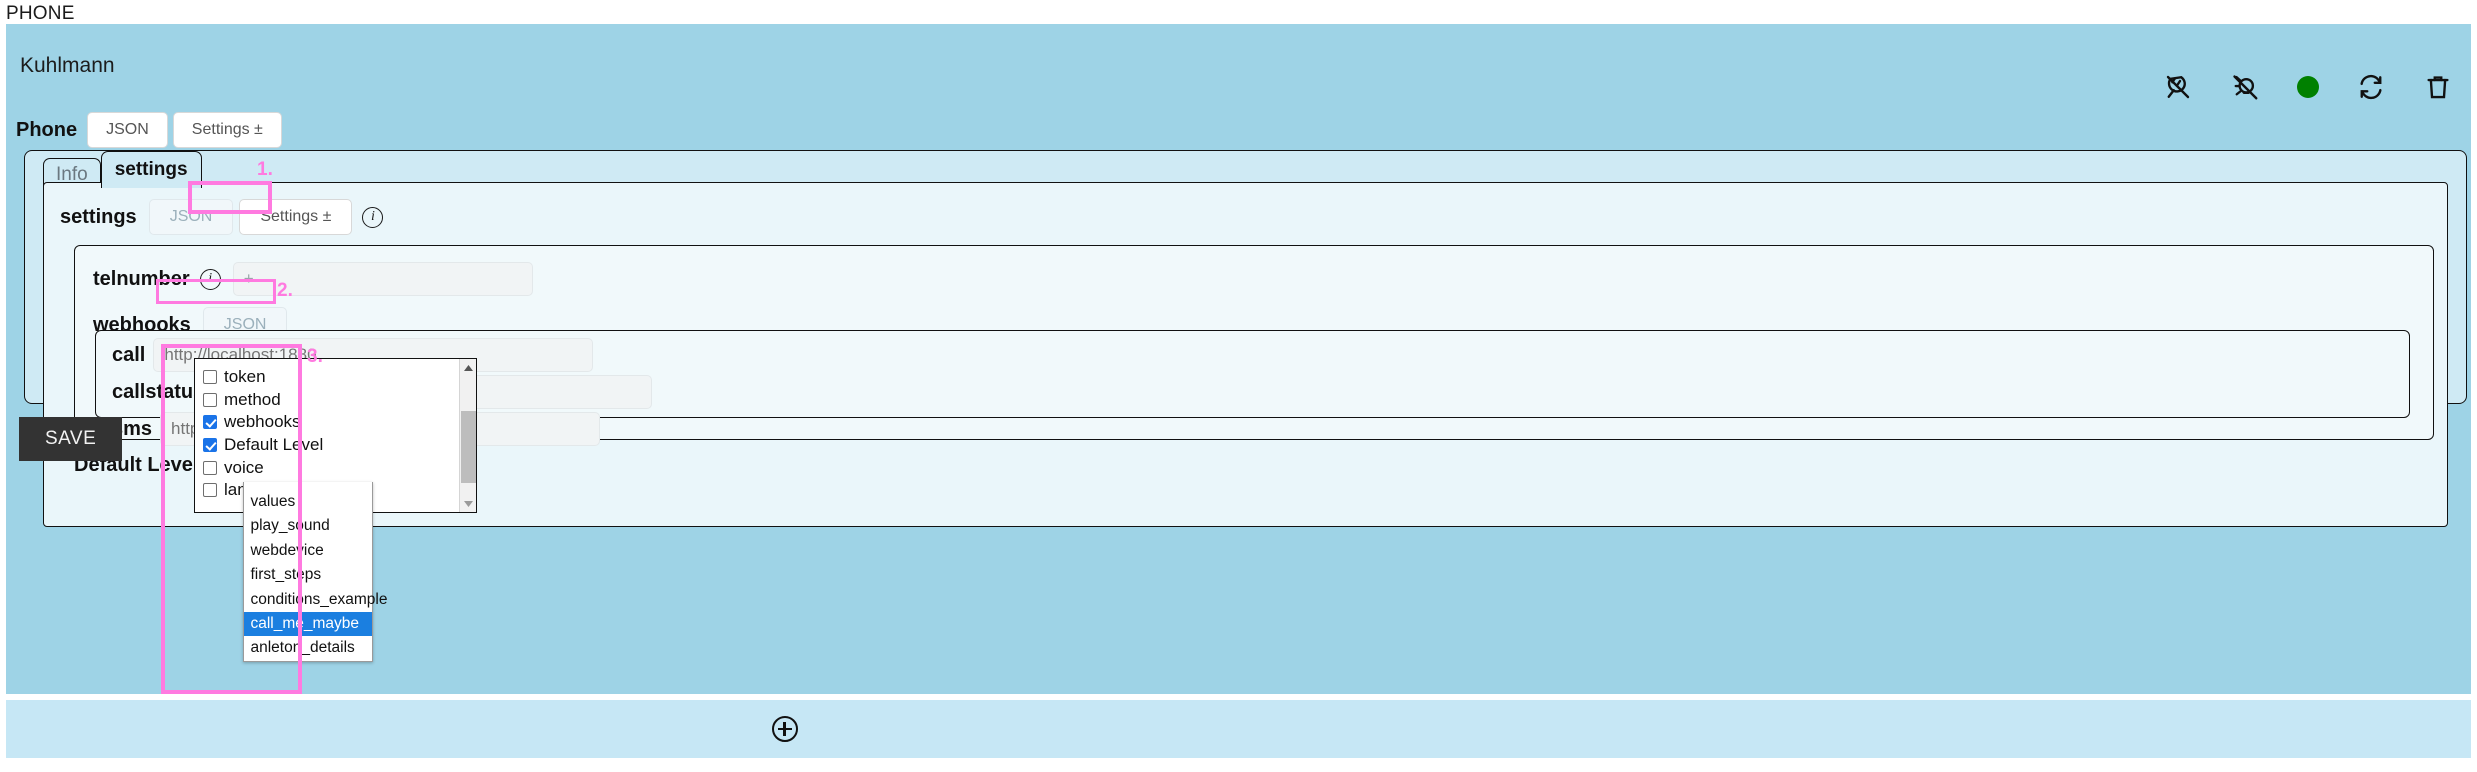 The height and width of the screenshot is (772, 2477). What do you see at coordinates (468, 503) in the screenshot?
I see `scroll-down-icon` at bounding box center [468, 503].